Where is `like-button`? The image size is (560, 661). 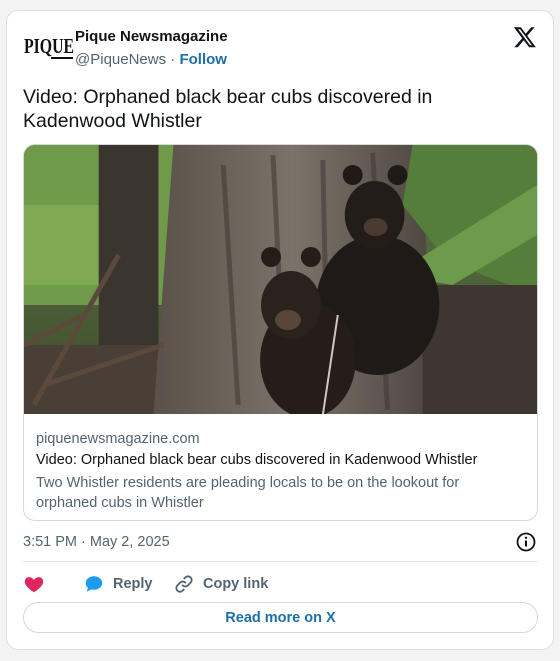
like-button is located at coordinates (34, 584).